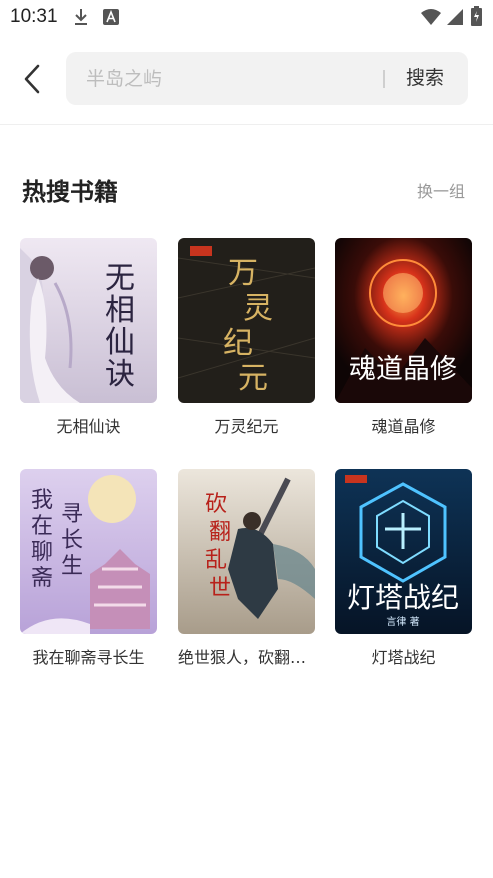  What do you see at coordinates (72, 566) in the screenshot?
I see `svg-text: 生` at bounding box center [72, 566].